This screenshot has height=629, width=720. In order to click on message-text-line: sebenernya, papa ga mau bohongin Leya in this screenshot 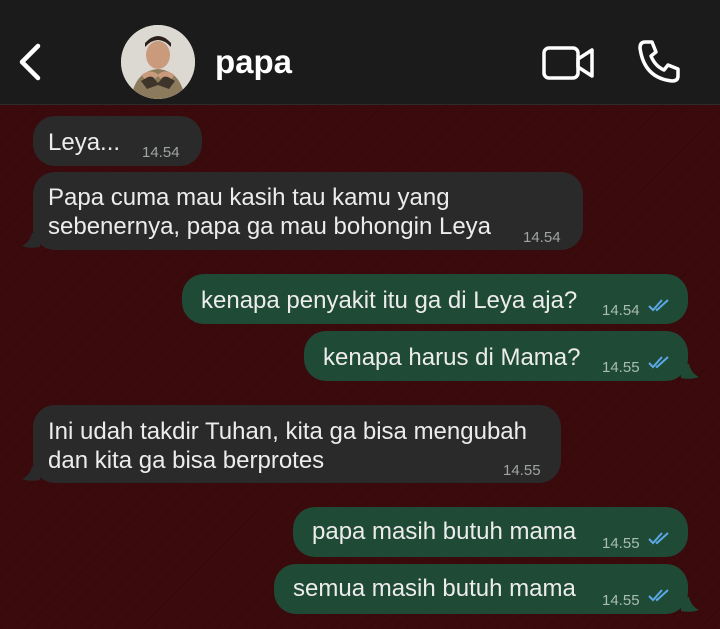, I will do `click(270, 226)`.